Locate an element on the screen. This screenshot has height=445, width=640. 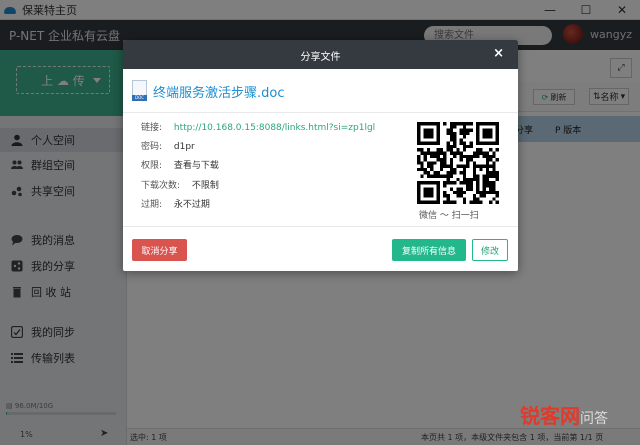
downloads-value: 不限制 is located at coordinates (205, 186).